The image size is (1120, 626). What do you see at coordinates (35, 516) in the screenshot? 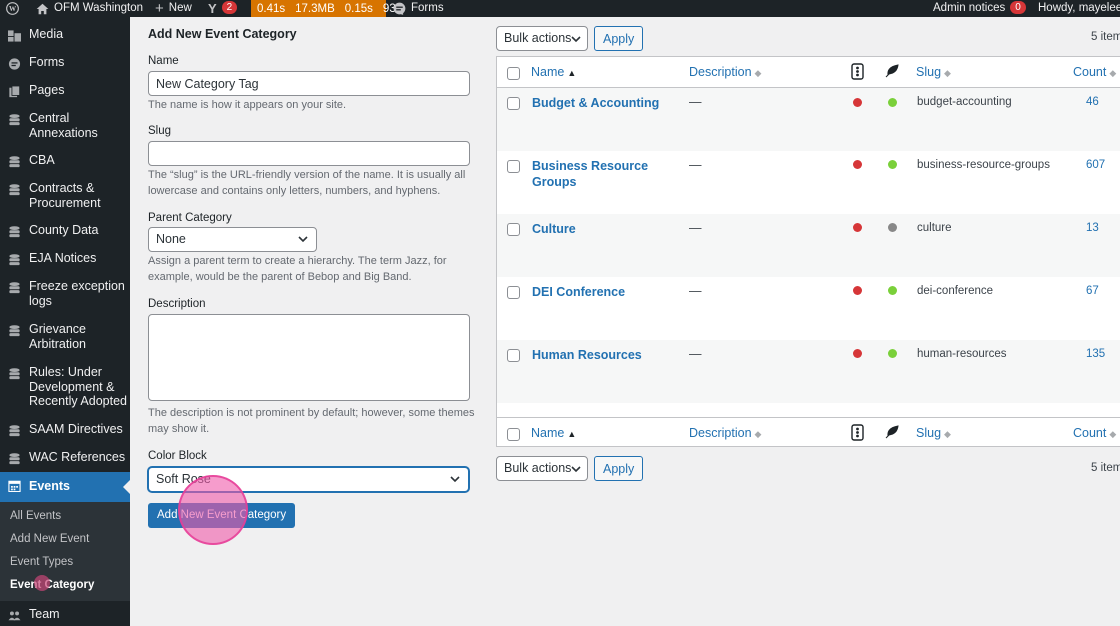
I see `submenu-all-events: All Events` at bounding box center [35, 516].